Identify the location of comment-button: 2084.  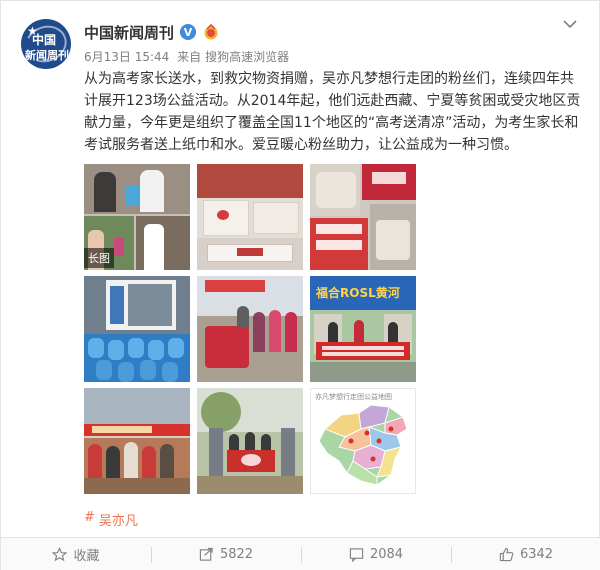
(376, 554).